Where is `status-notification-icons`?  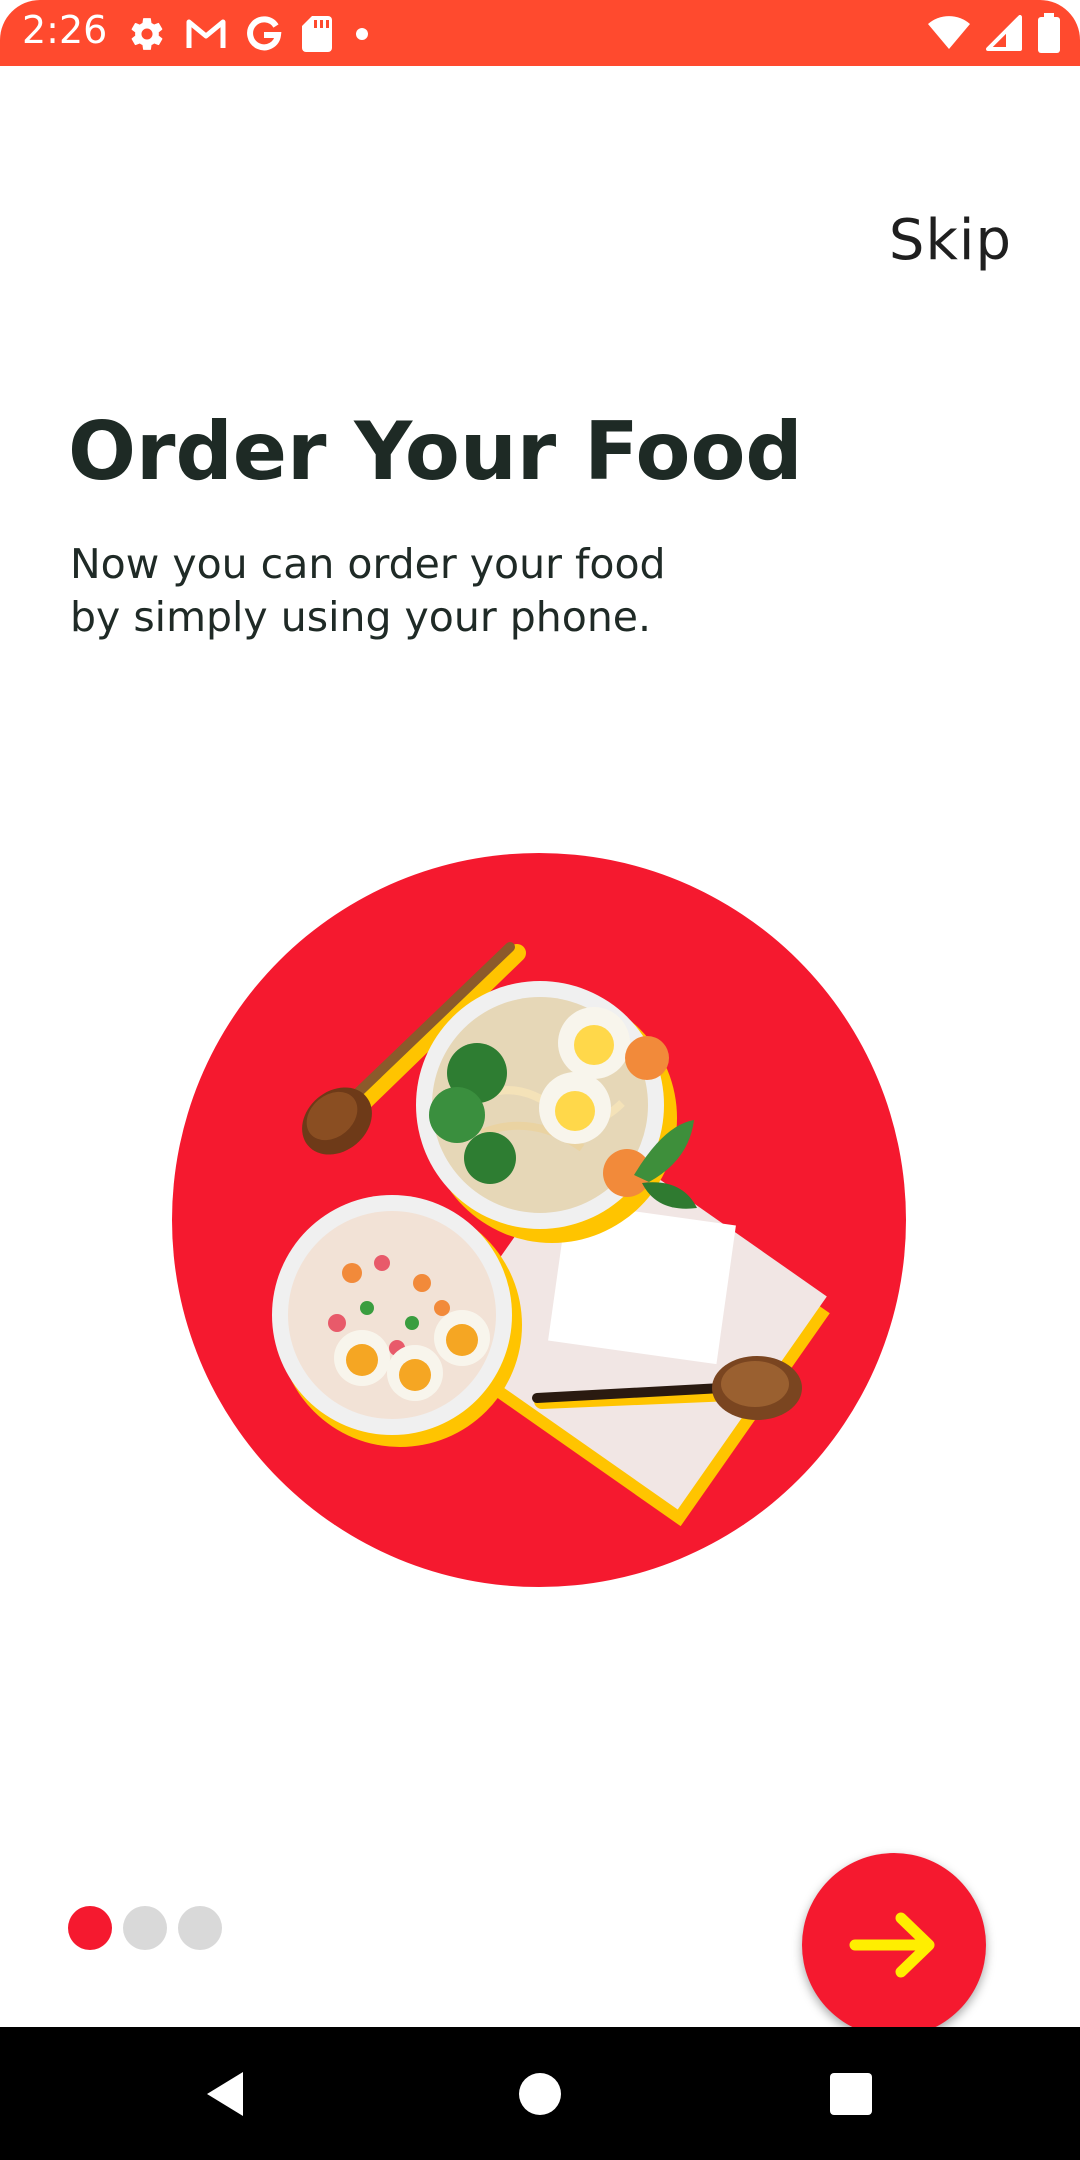 status-notification-icons is located at coordinates (250, 34).